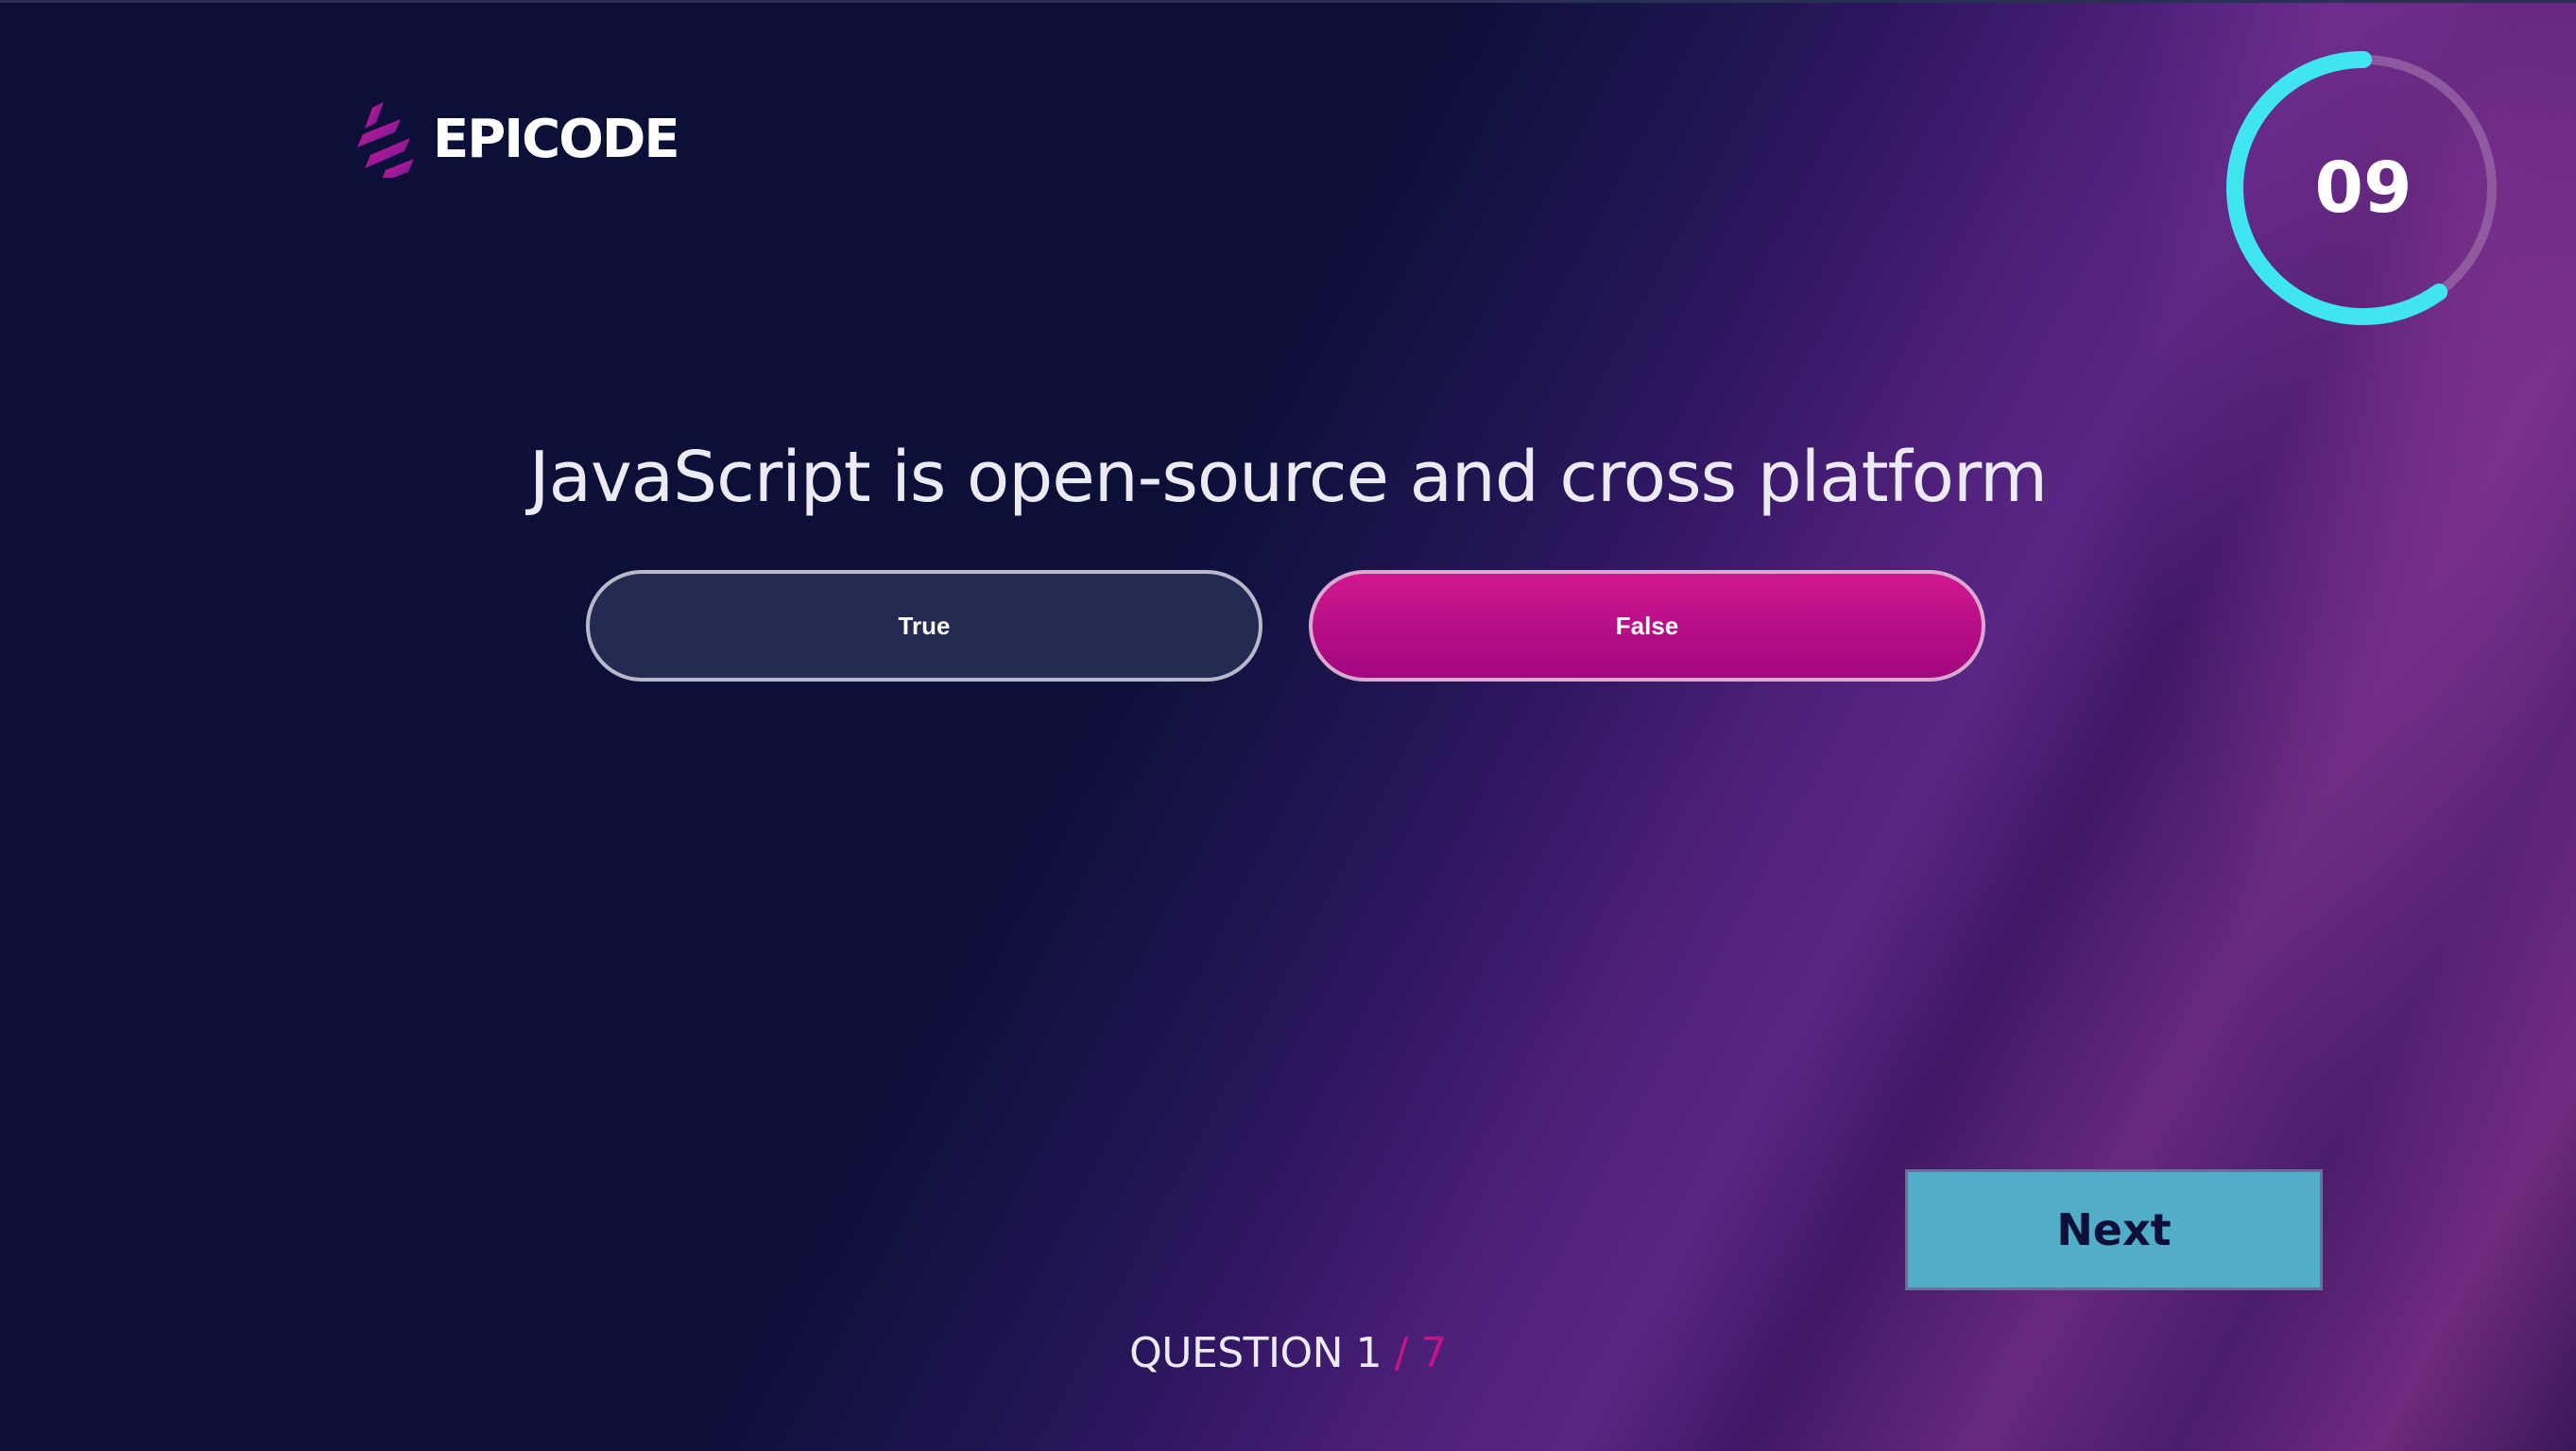 The image size is (2576, 1451). I want to click on counter-current: 1, so click(1368, 1353).